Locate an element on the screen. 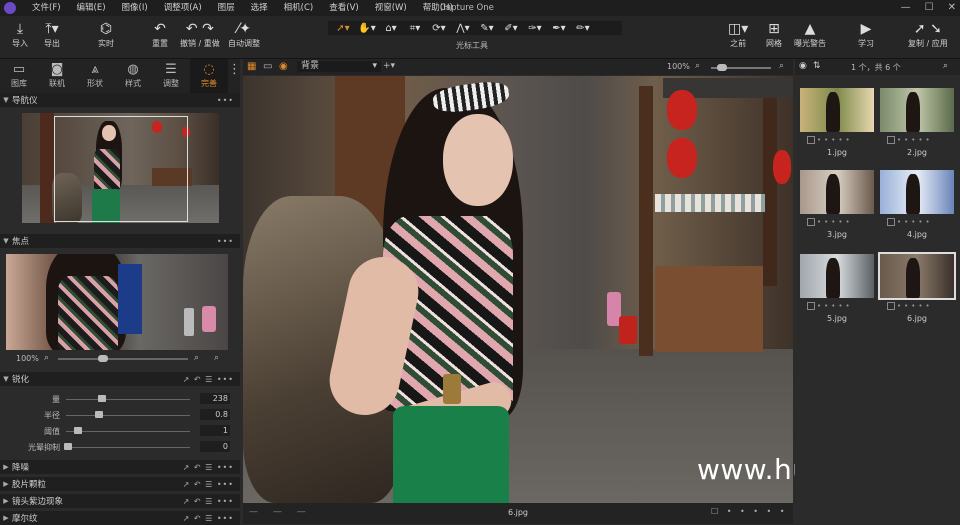 This screenshot has height=525, width=960. undo-redo-button: ↶ ↷ 撤销 / 重做 is located at coordinates (200, 34).